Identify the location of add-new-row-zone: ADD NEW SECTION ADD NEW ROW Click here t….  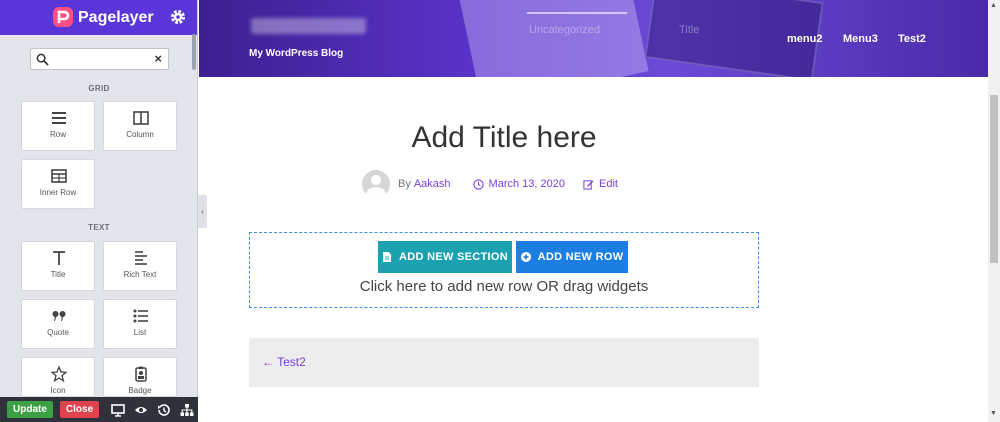
(504, 270).